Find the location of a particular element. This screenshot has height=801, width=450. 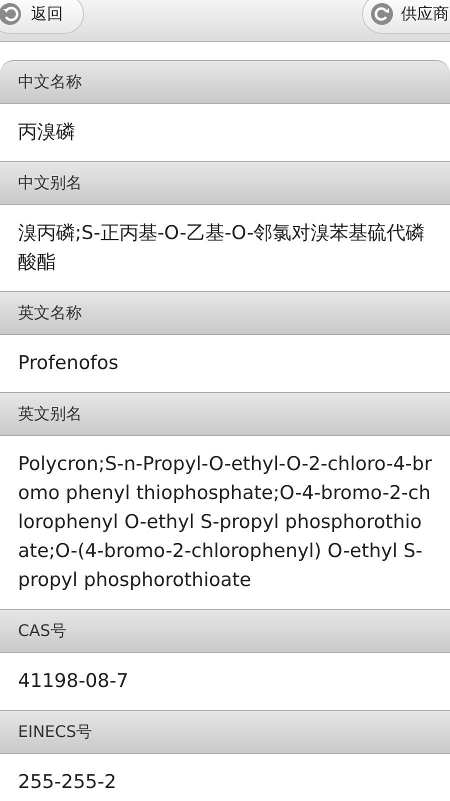

section-label: EINECS号 is located at coordinates (55, 732).